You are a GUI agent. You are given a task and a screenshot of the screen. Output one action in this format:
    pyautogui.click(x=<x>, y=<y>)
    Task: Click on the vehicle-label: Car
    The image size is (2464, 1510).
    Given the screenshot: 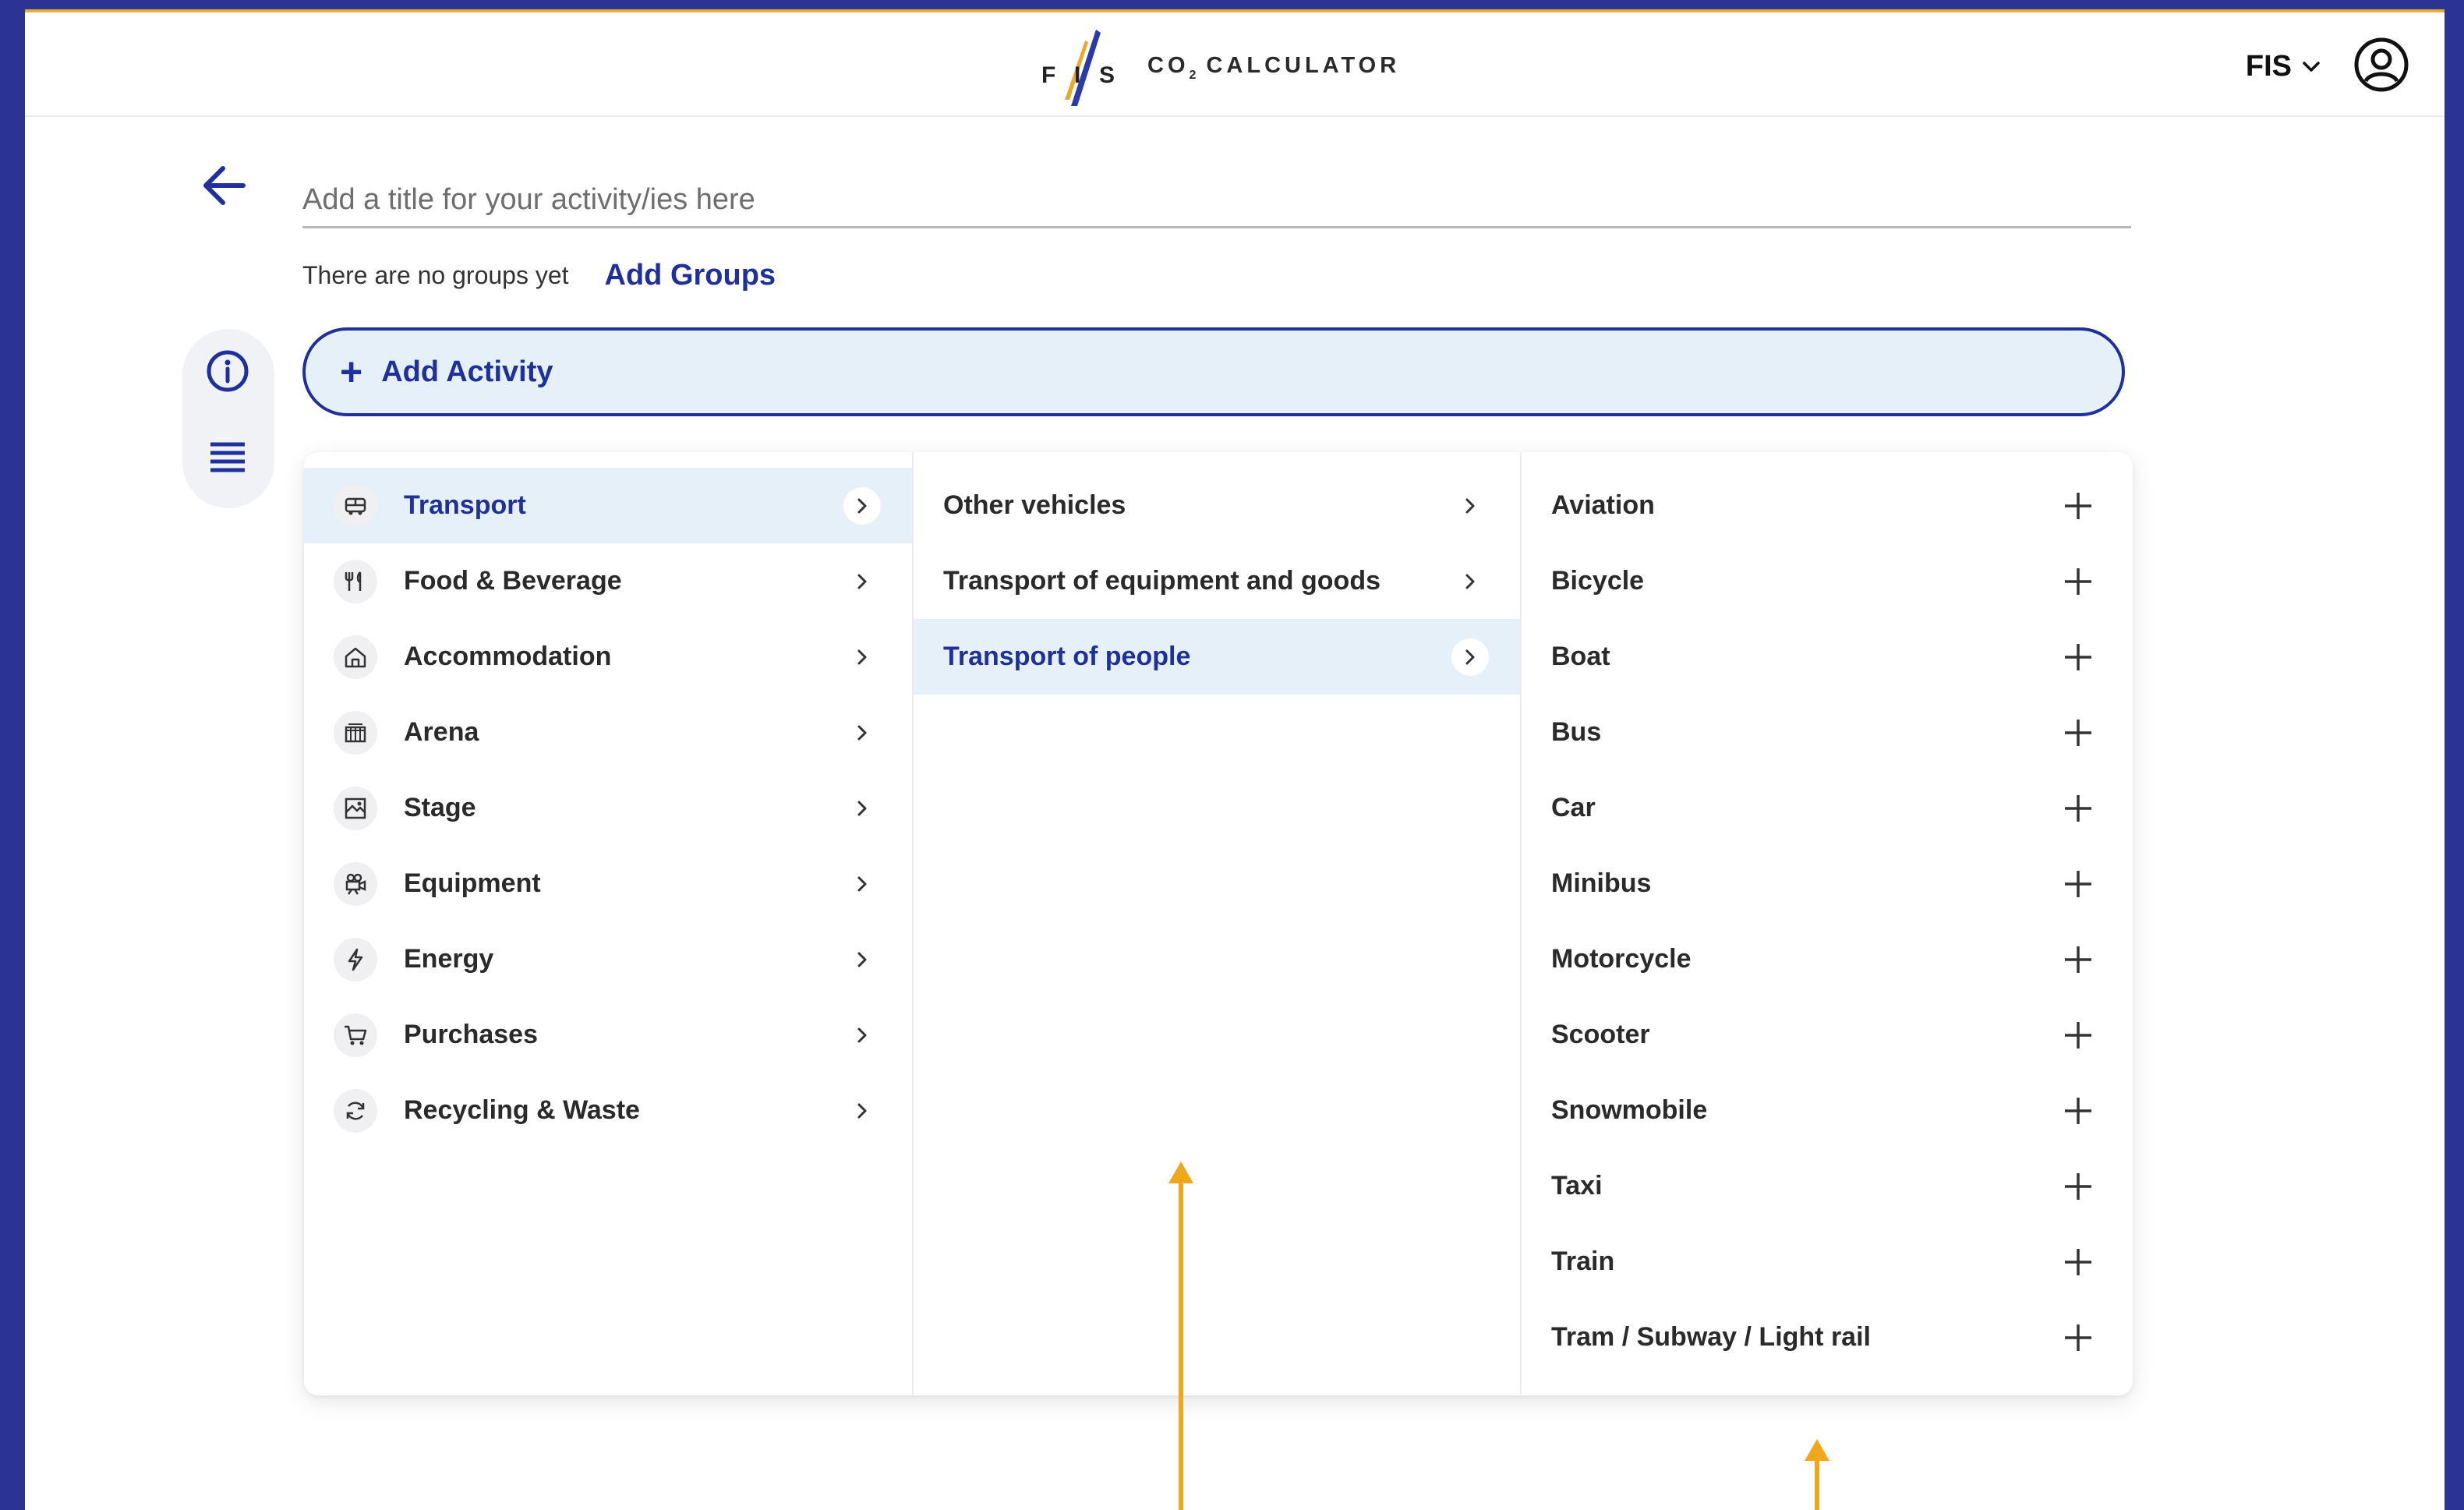 What is the action you would take?
    pyautogui.click(x=1573, y=807)
    